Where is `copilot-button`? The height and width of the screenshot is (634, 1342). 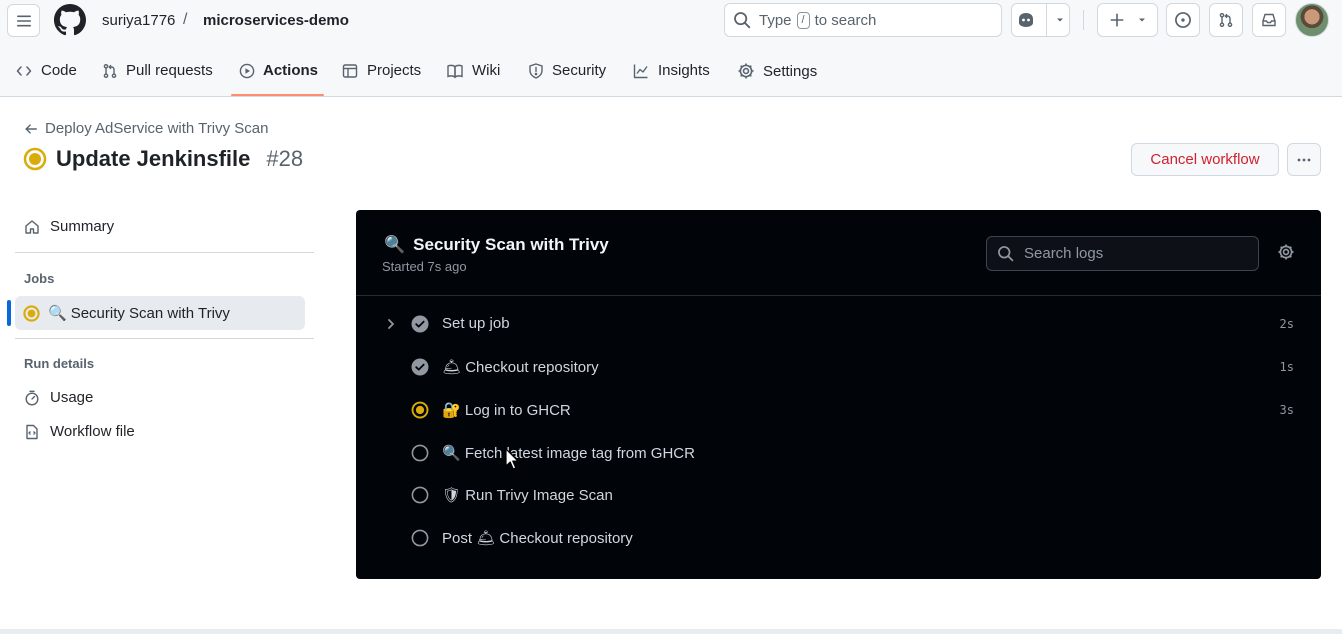 copilot-button is located at coordinates (1040, 20).